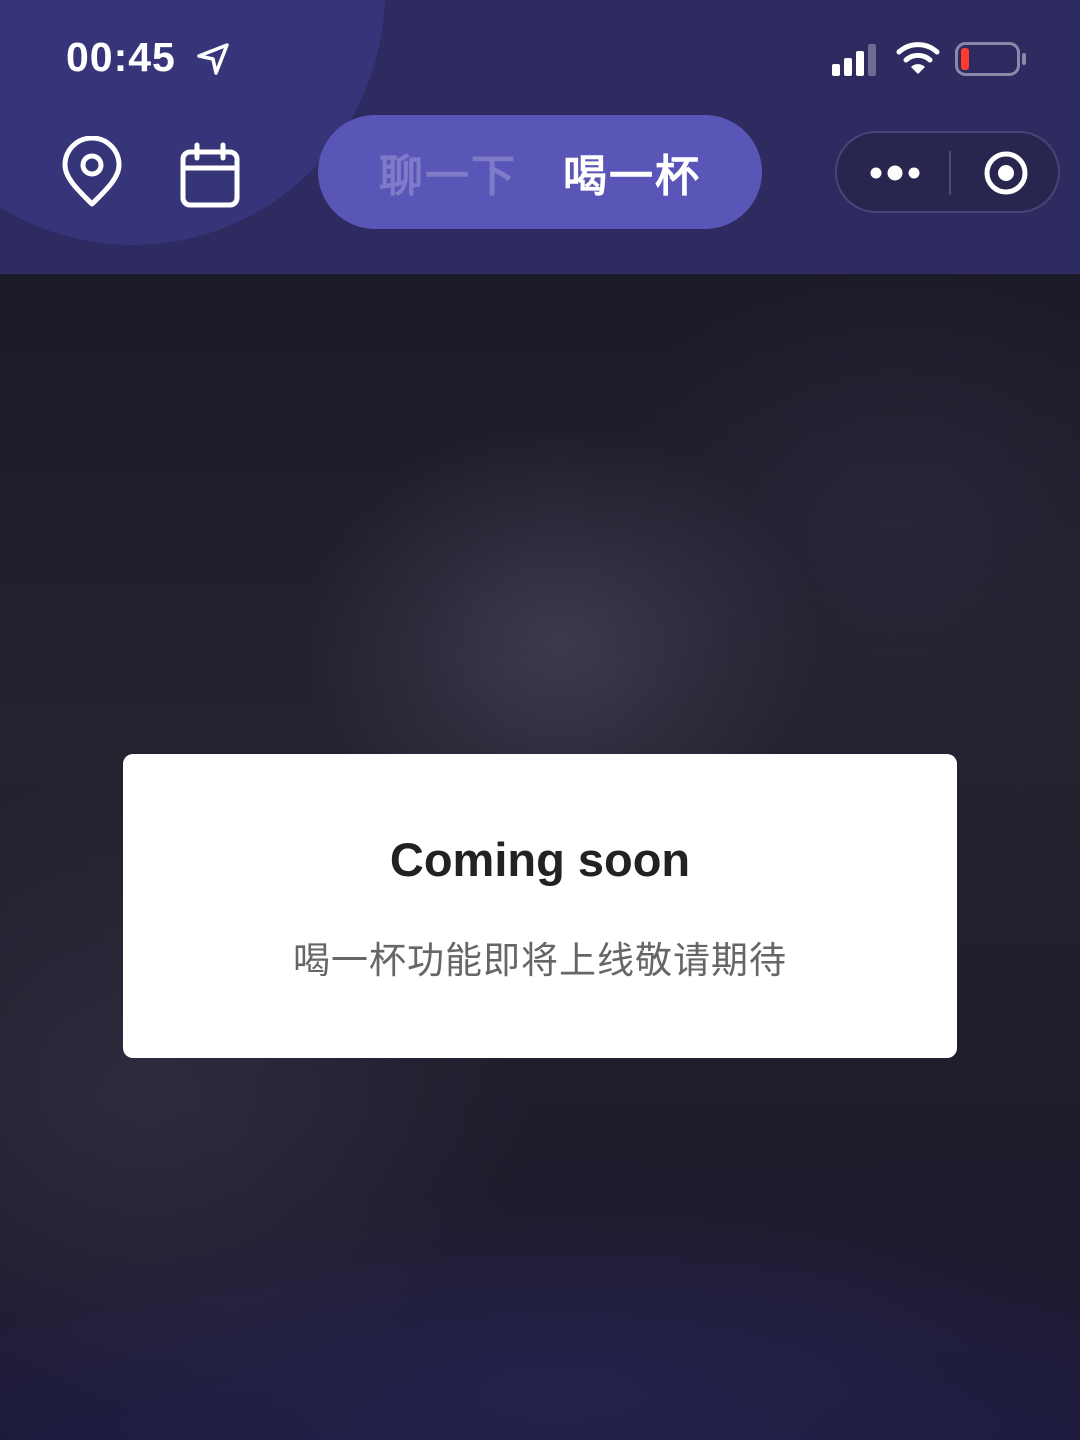 The height and width of the screenshot is (1440, 1080). Describe the element at coordinates (918, 58) in the screenshot. I see `wifi-icon` at that location.